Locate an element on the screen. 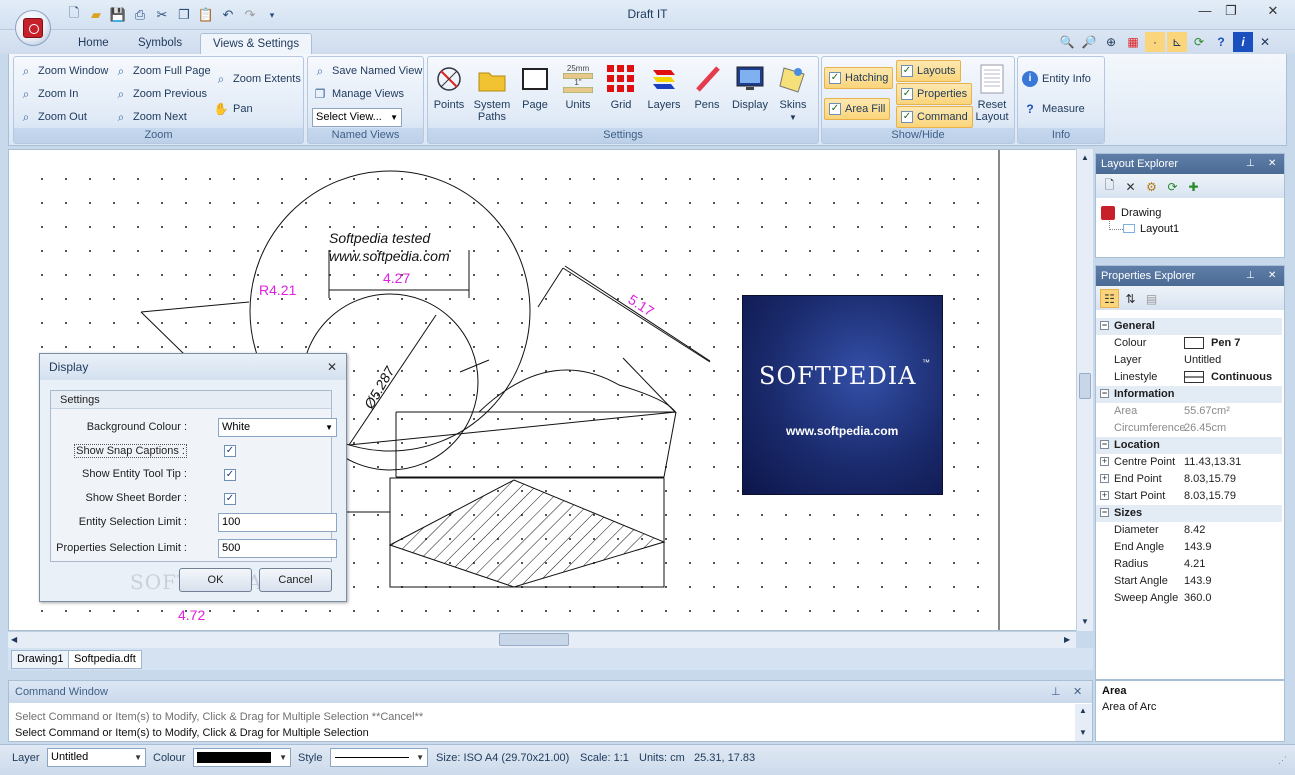  zoom-next-button: ⌕ Zoom Next is located at coordinates (150, 117).